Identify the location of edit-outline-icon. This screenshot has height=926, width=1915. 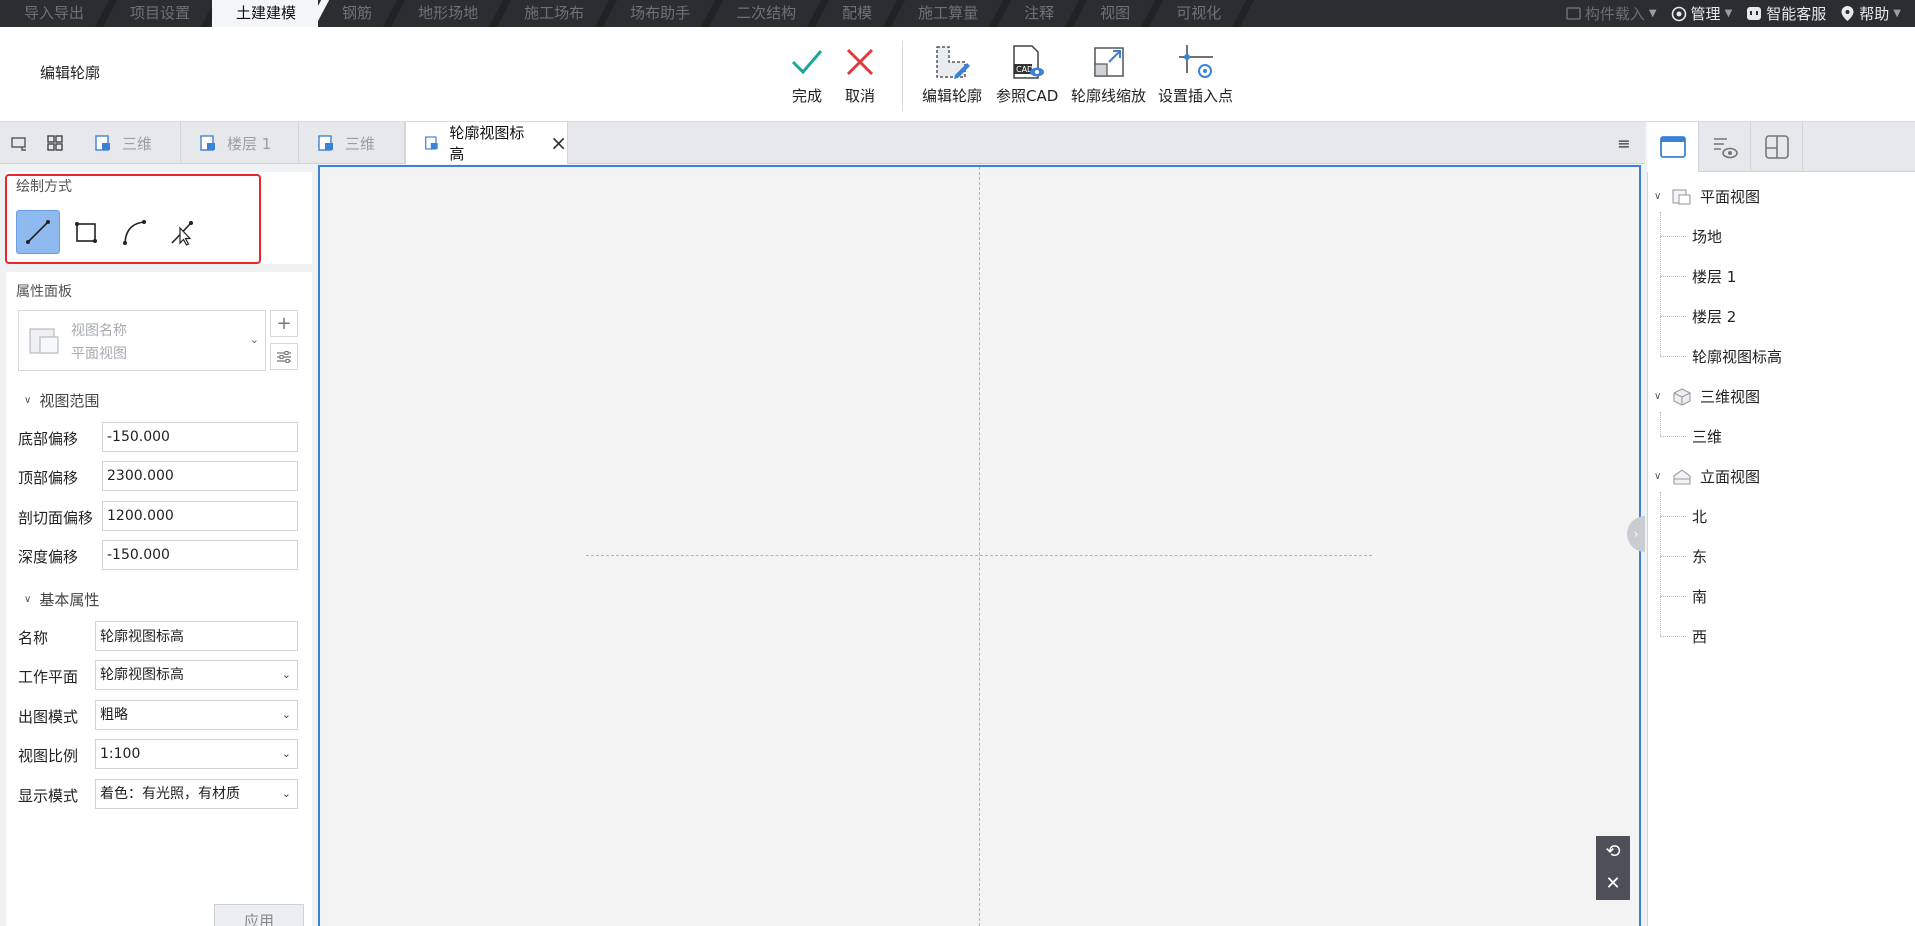
(952, 62).